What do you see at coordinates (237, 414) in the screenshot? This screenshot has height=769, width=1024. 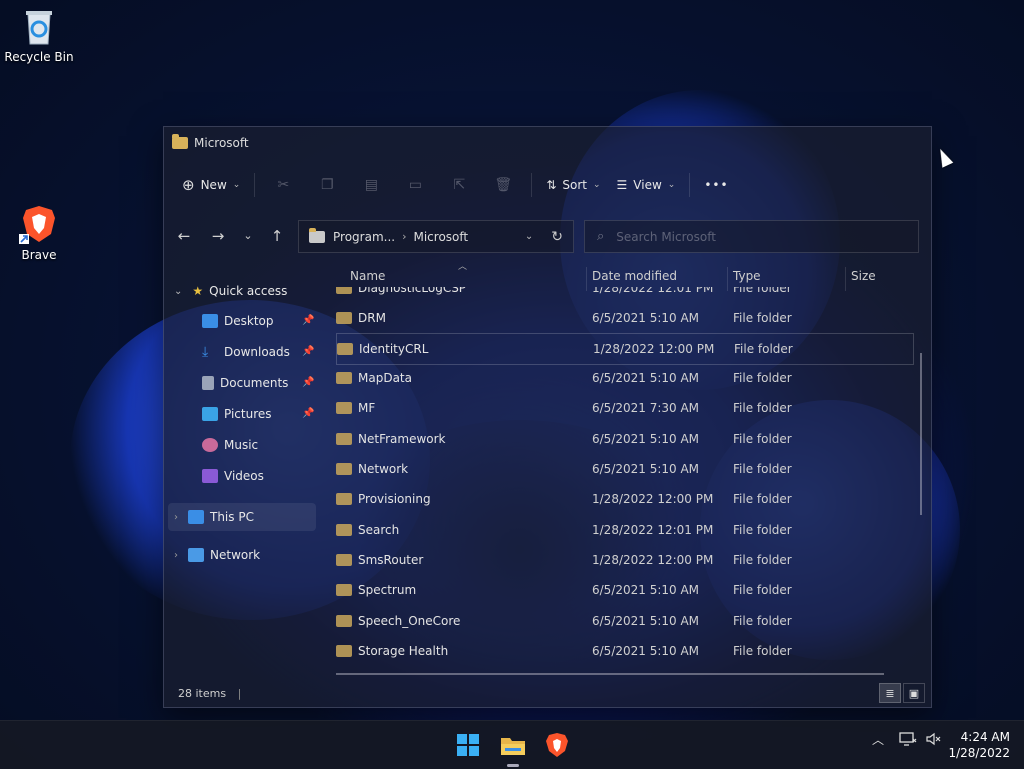 I see `sidebar-item-pictures: Pictures` at bounding box center [237, 414].